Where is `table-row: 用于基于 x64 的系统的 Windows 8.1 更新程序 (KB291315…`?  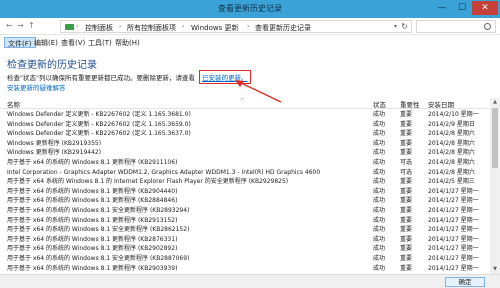 table-row: 用于基于 x64 的系统的 Windows 8.1 更新程序 (KB291315… is located at coordinates (245, 221).